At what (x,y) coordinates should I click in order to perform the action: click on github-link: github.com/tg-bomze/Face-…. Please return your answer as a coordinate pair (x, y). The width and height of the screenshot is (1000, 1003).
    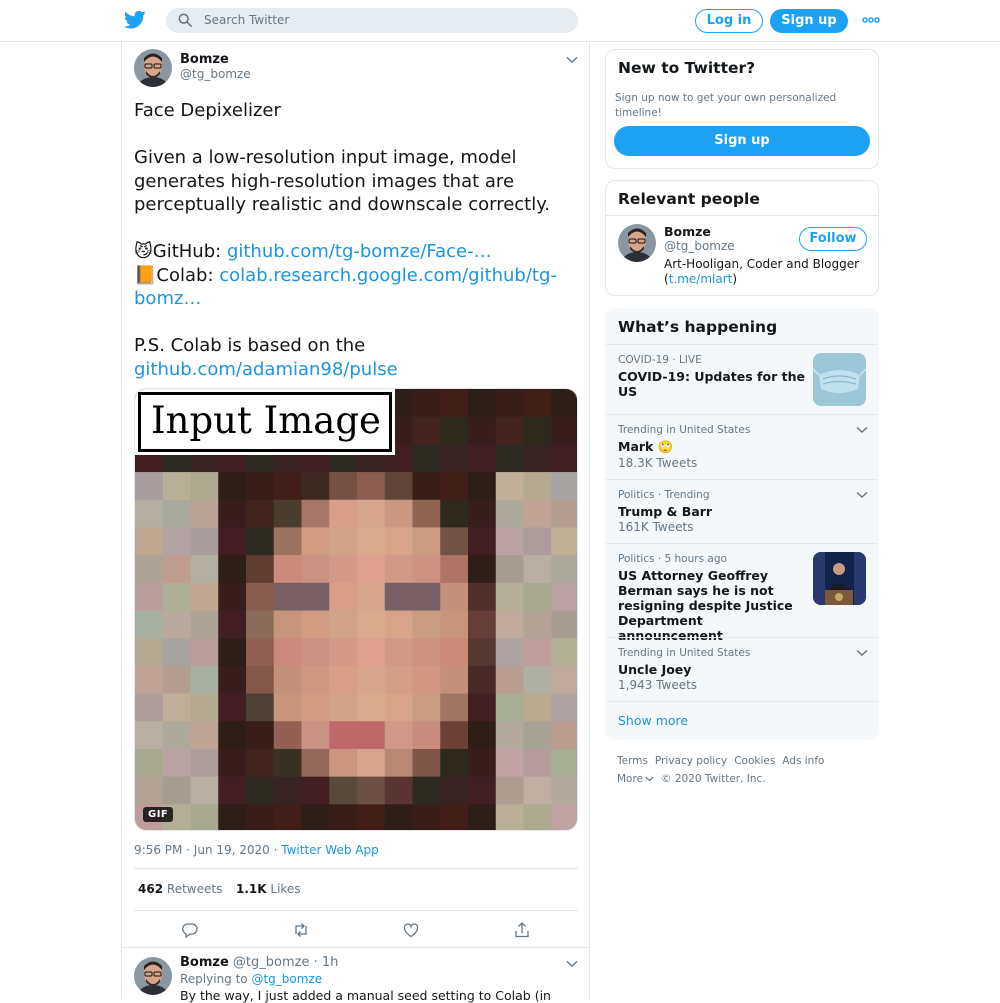
    Looking at the image, I should click on (359, 251).